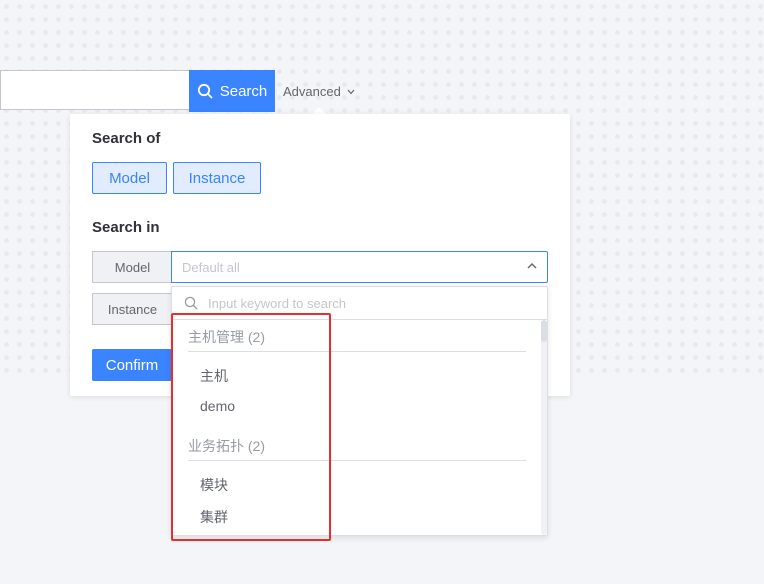 This screenshot has height=584, width=764. I want to click on option-item: 主机, so click(214, 376).